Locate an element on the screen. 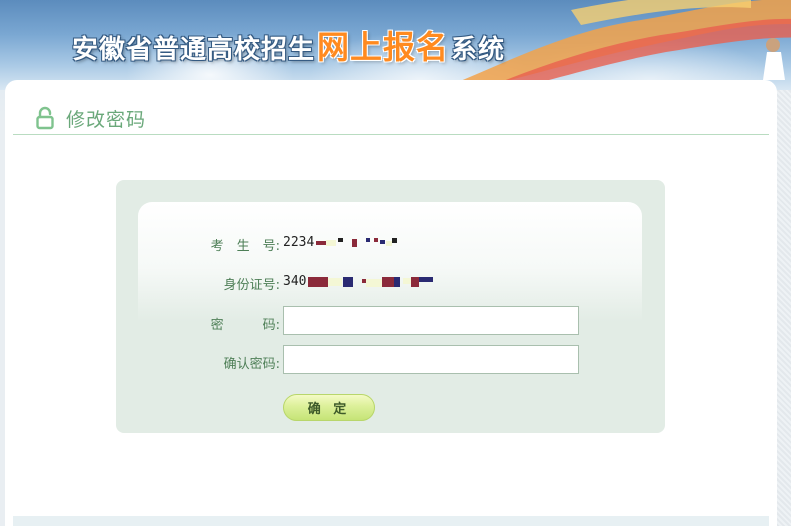  site-title-part3: 系统 is located at coordinates (478, 50).